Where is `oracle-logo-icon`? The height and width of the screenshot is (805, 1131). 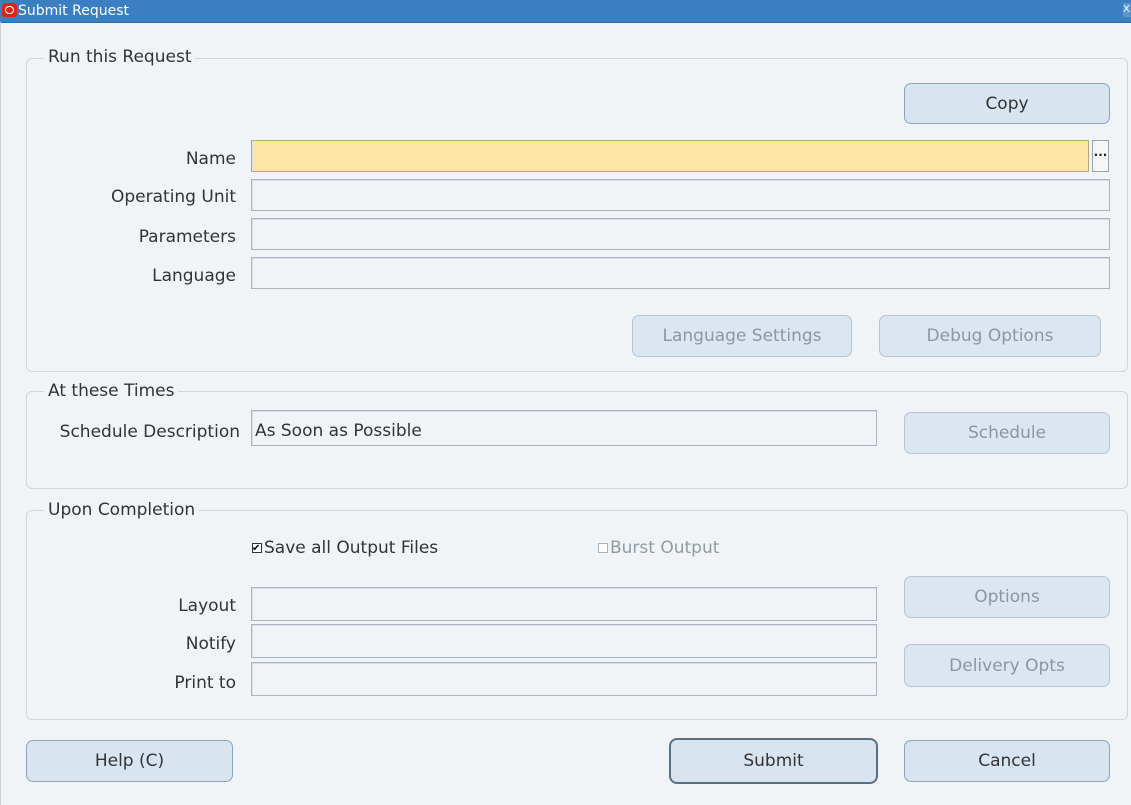 oracle-logo-icon is located at coordinates (9, 10).